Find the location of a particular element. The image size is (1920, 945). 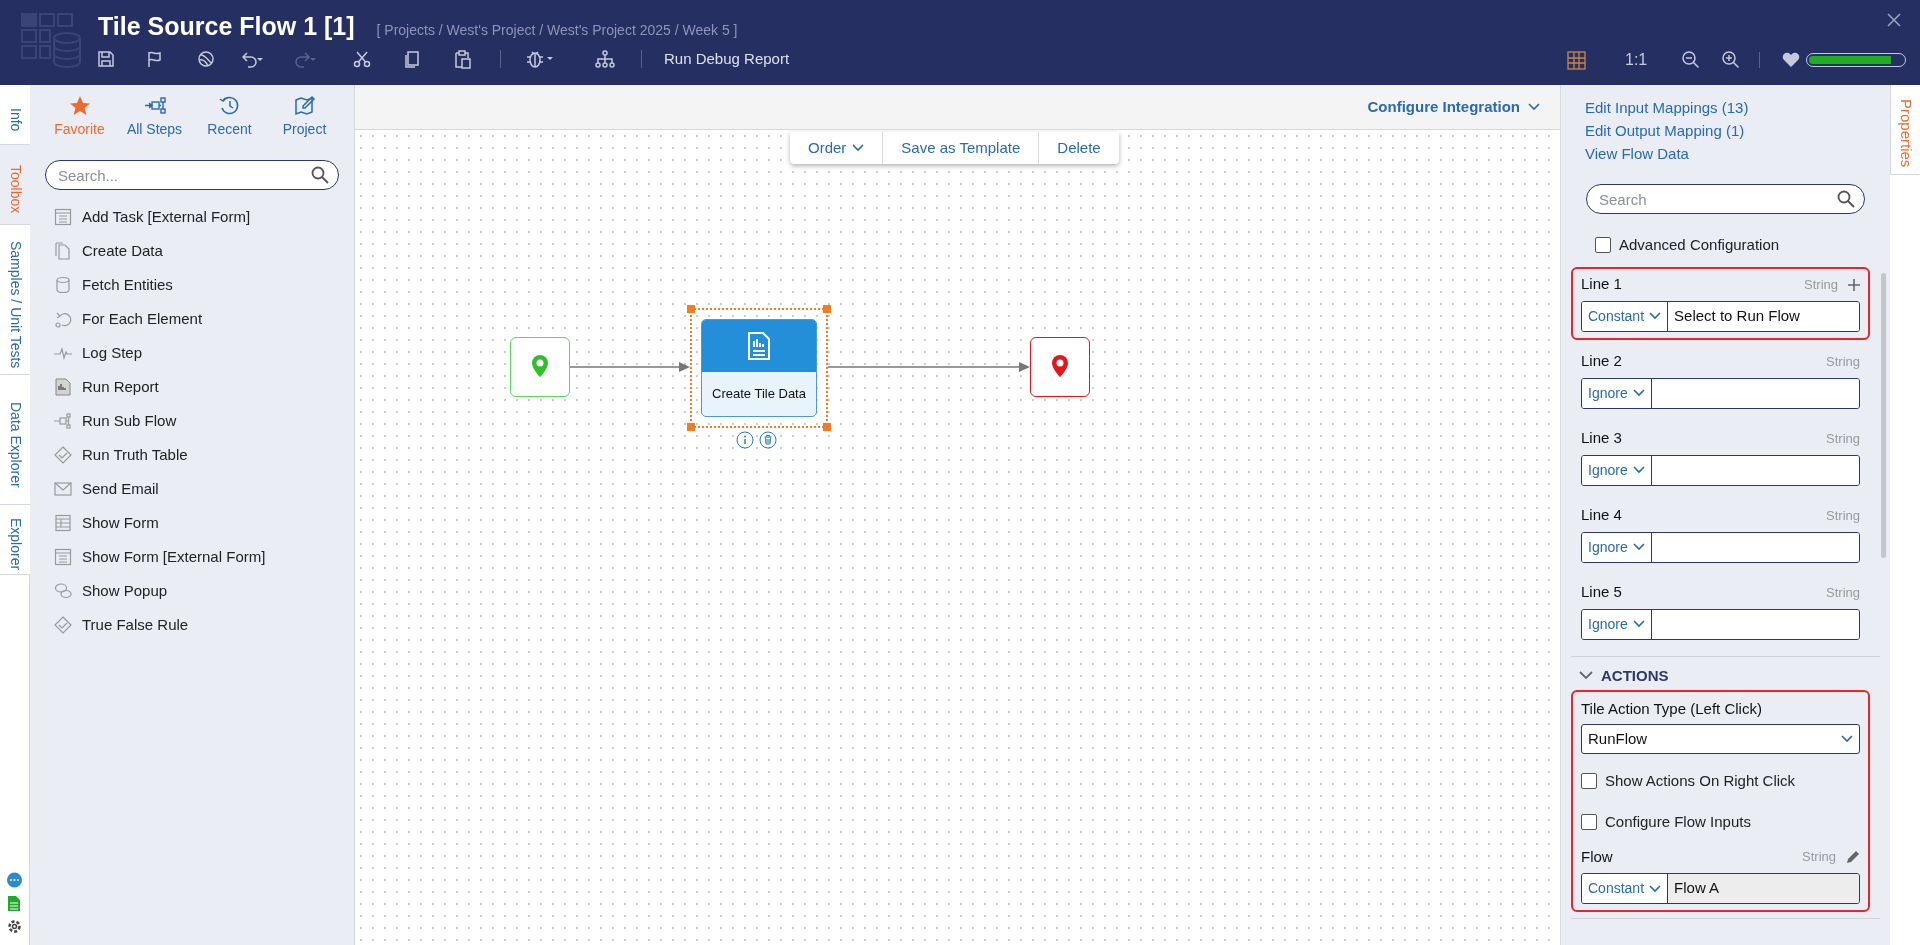

toolbar-button: Delete is located at coordinates (1078, 148).